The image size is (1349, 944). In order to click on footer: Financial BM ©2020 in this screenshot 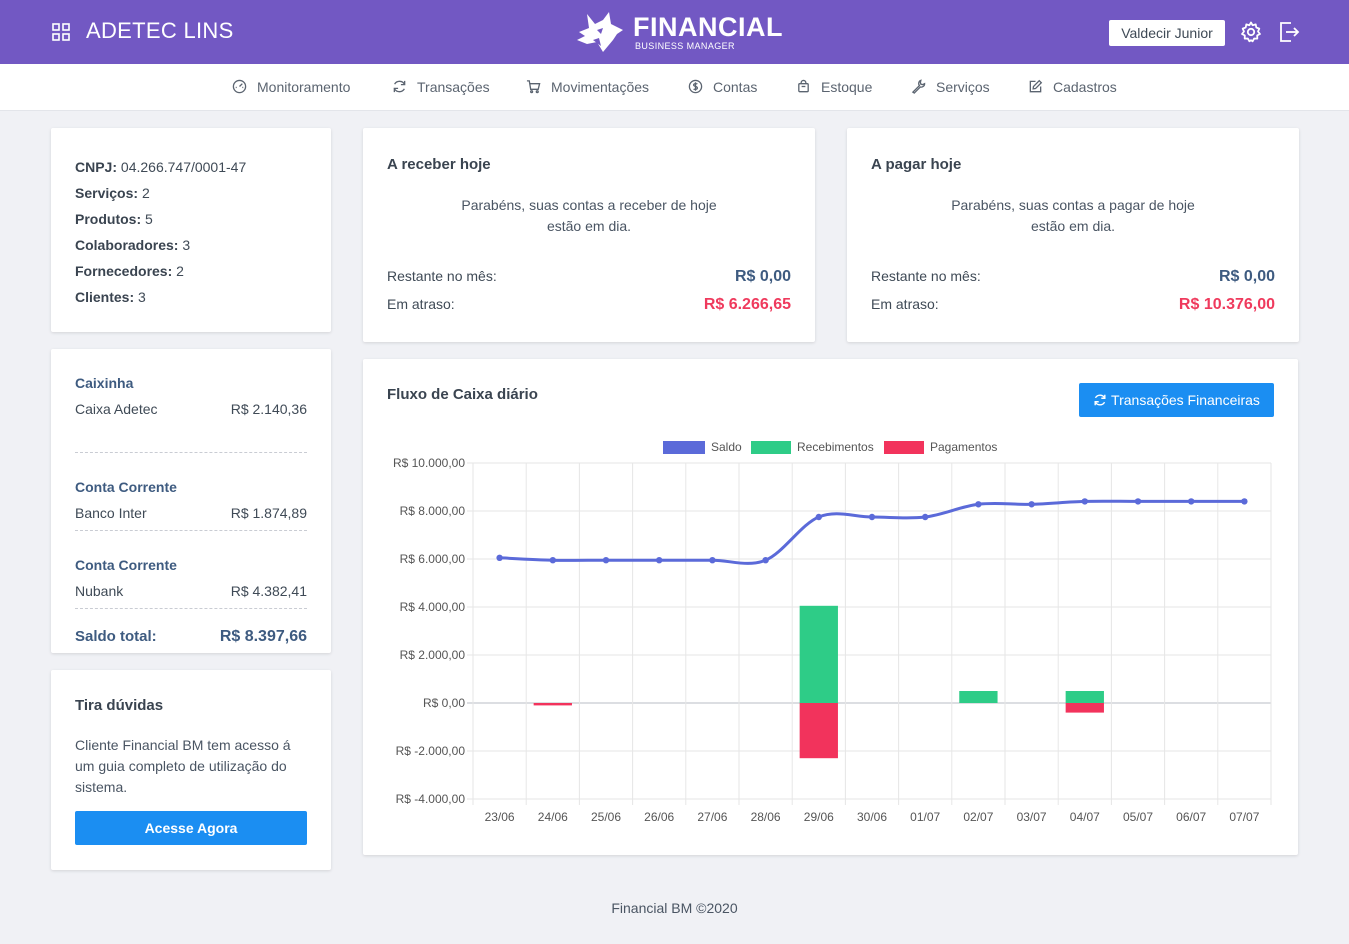, I will do `click(674, 908)`.